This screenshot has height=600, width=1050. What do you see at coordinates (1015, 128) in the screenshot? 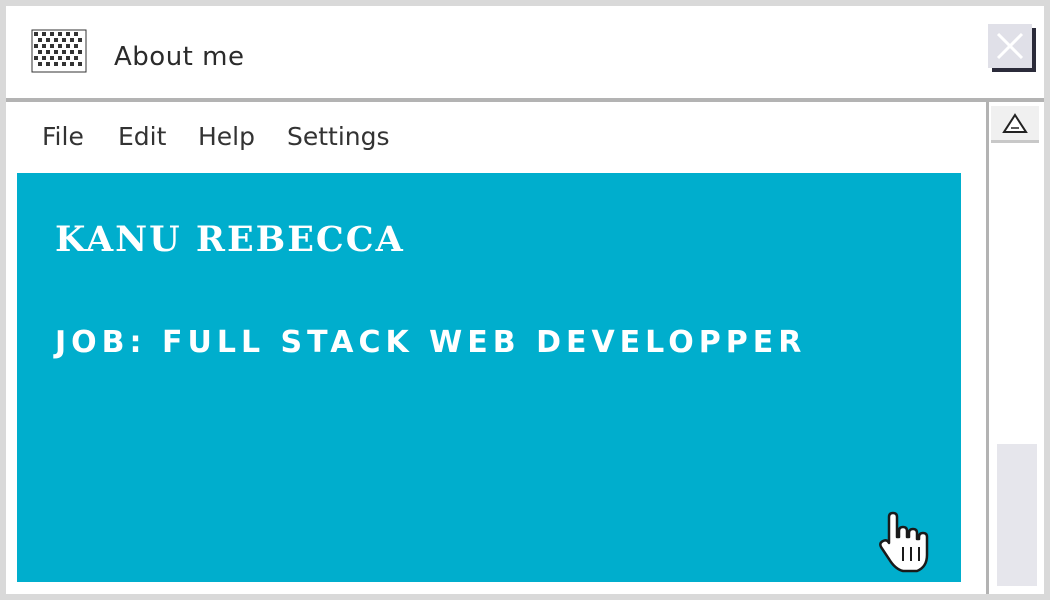
I see `triangle-up-icon` at bounding box center [1015, 128].